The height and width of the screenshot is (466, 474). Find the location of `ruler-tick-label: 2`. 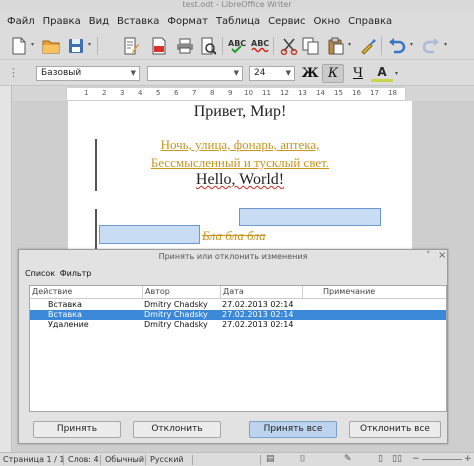

ruler-tick-label: 2 is located at coordinates (104, 93).